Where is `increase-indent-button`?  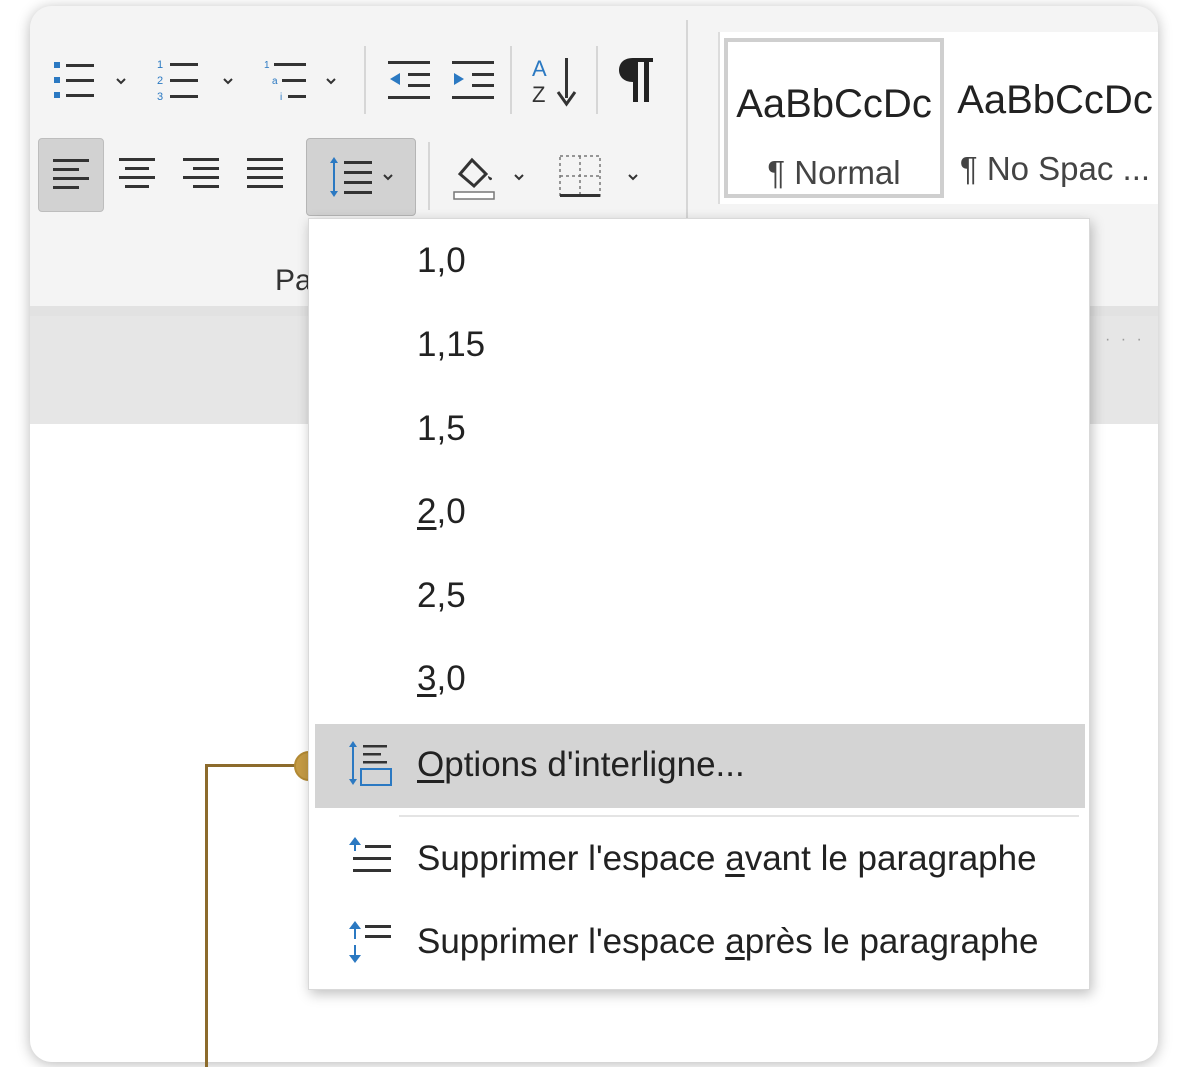
increase-indent-button is located at coordinates (473, 80).